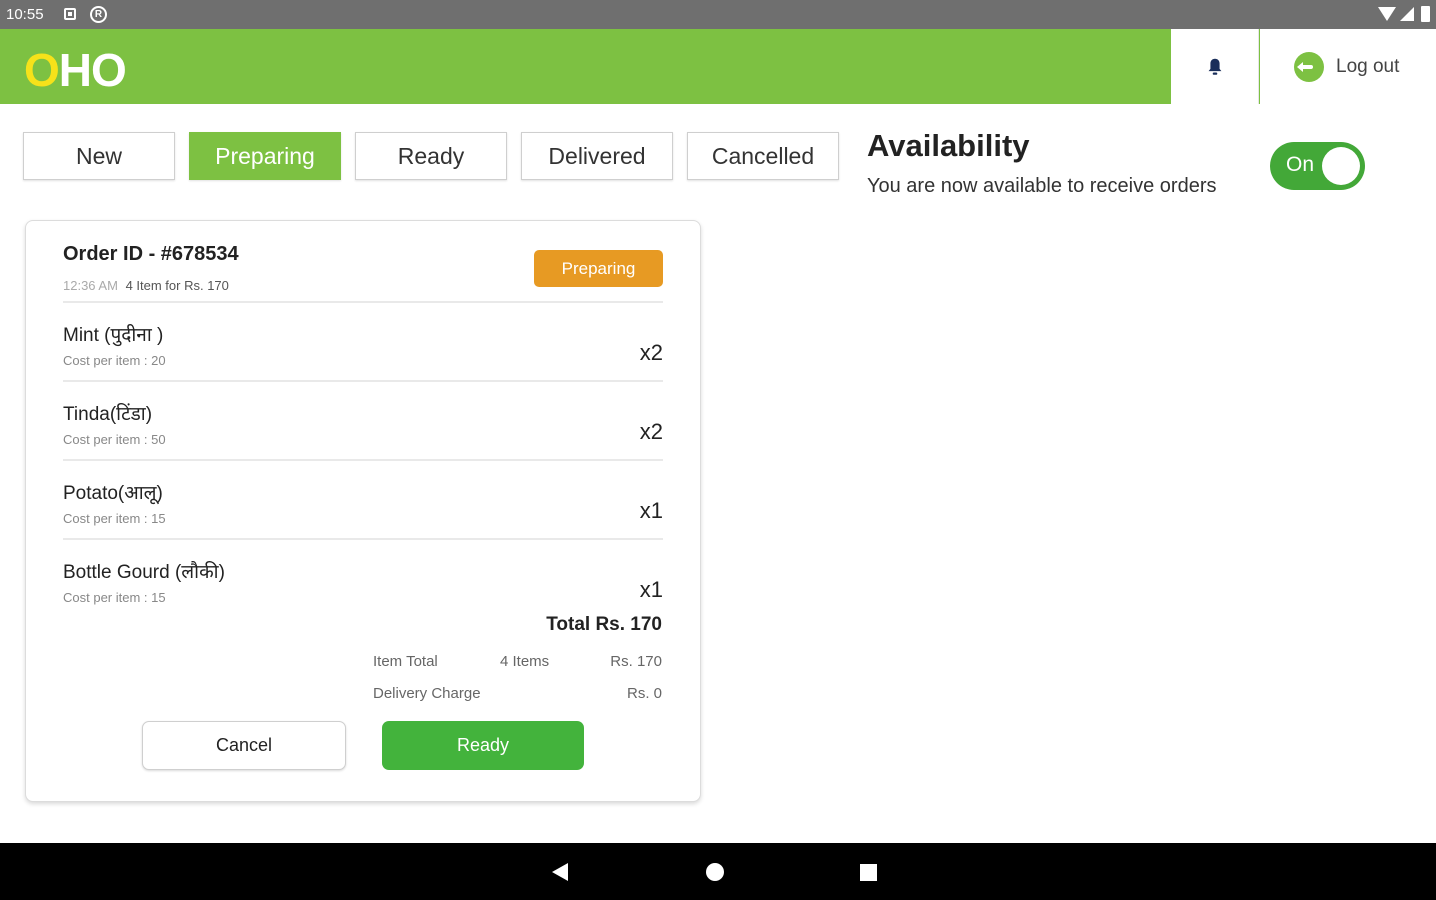 Image resolution: width=1436 pixels, height=900 pixels. I want to click on app-logo: OHO, so click(75, 70).